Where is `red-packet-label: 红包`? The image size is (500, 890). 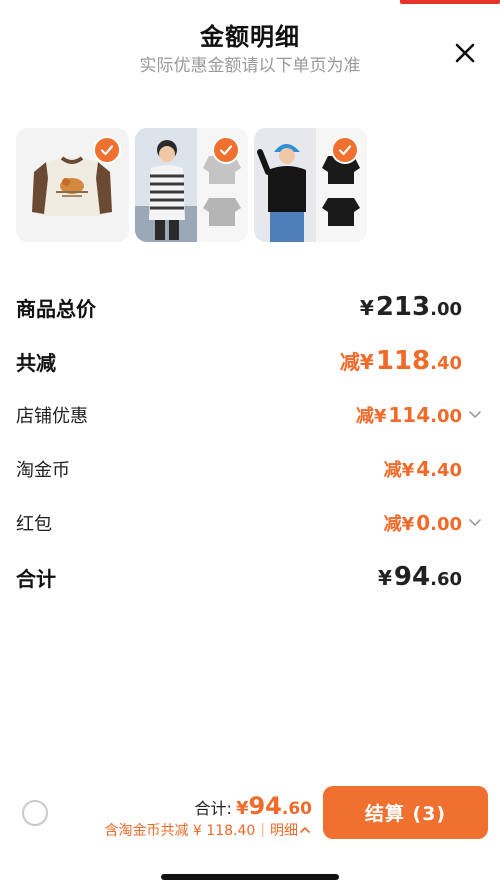 red-packet-label: 红包 is located at coordinates (34, 524).